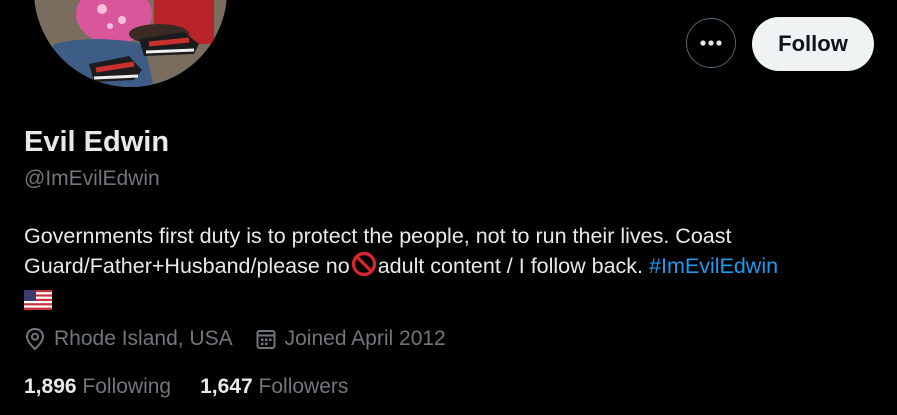 The width and height of the screenshot is (897, 415). Describe the element at coordinates (143, 338) in the screenshot. I see `location-text: Rhode Island, USA` at that location.